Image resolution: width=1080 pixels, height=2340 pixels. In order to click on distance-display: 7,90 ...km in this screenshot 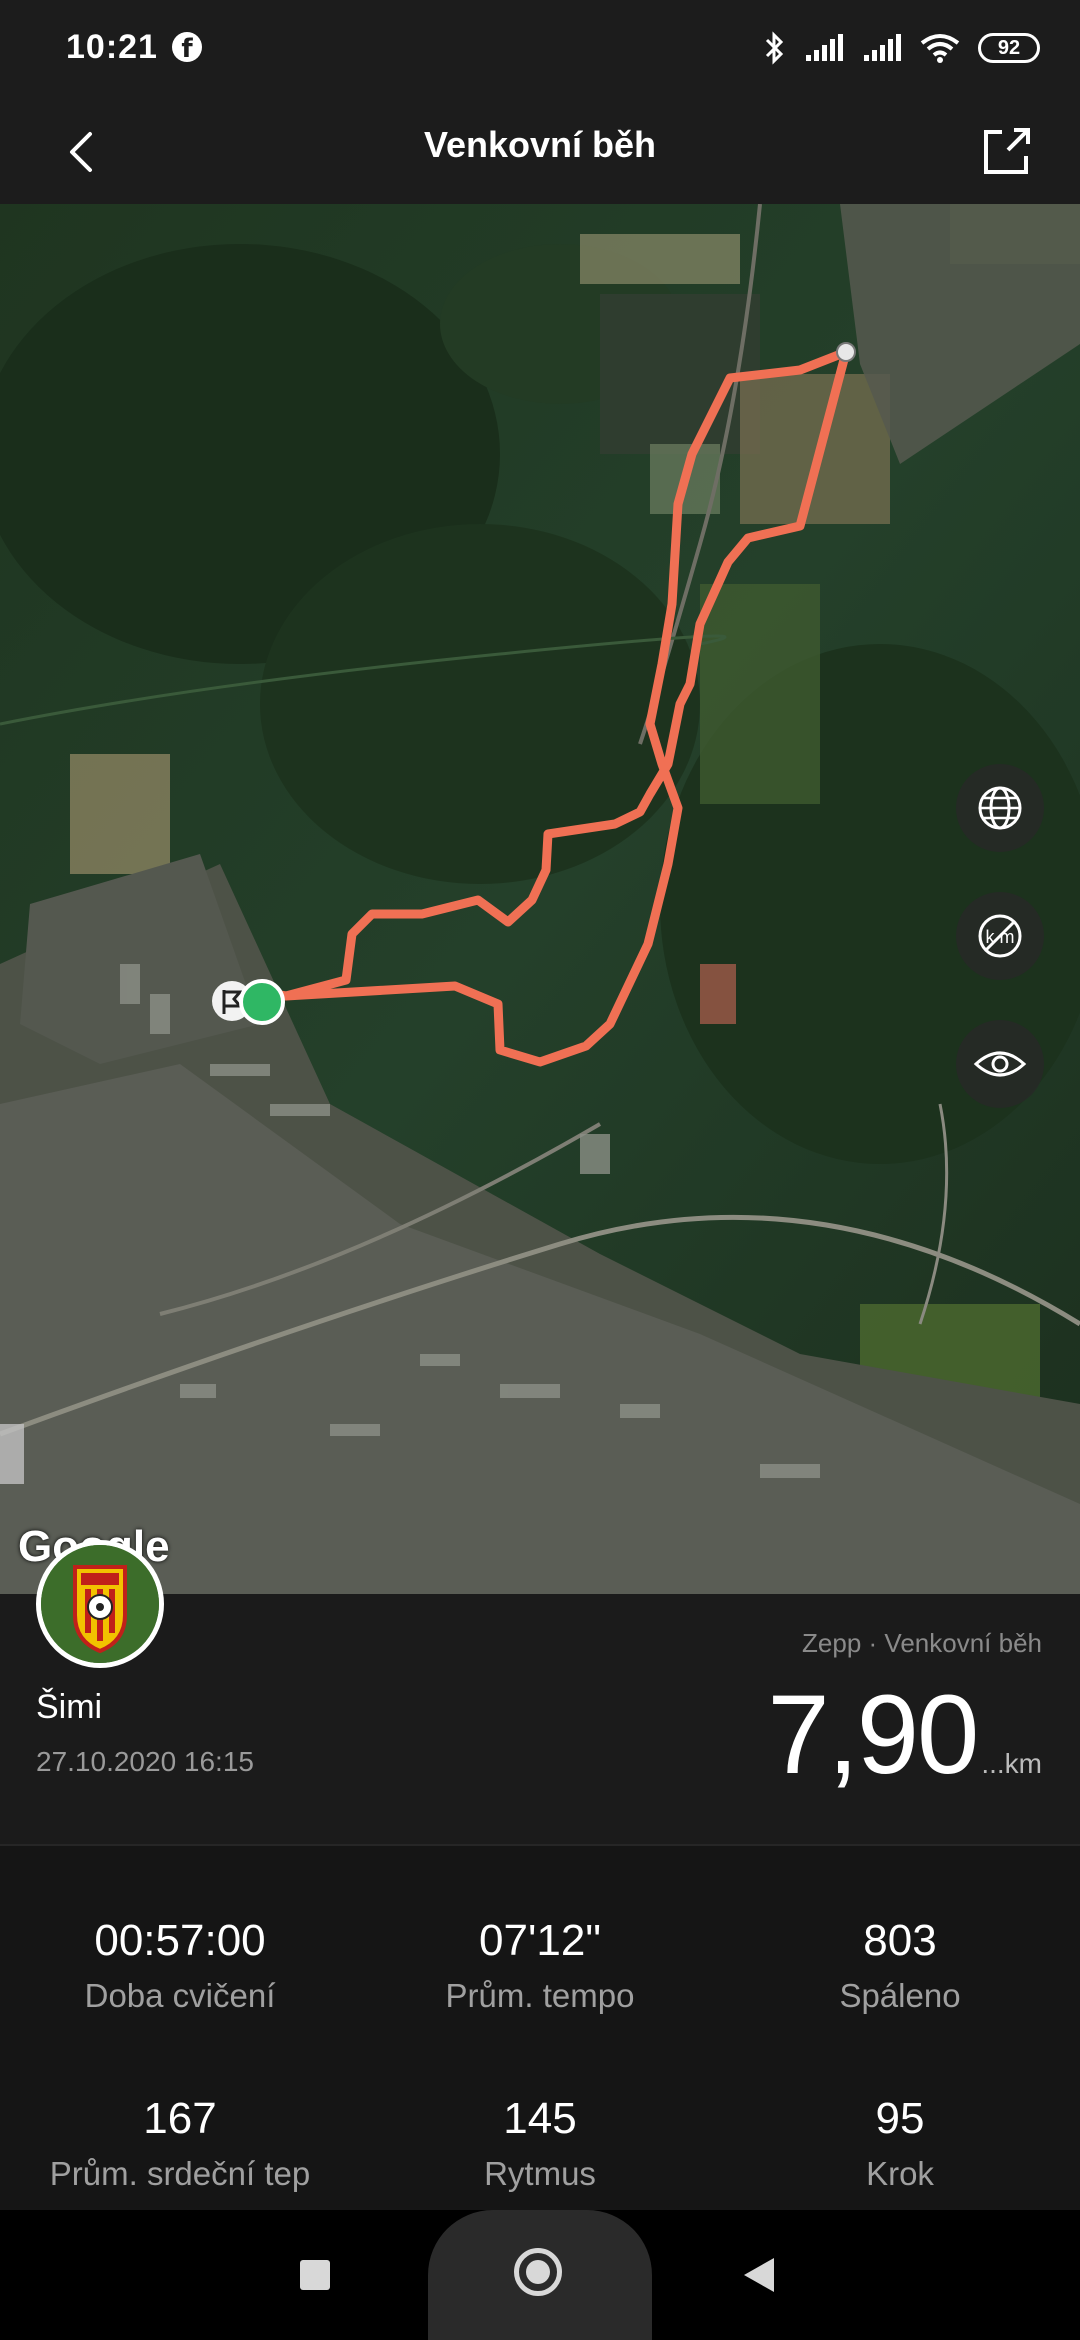, I will do `click(904, 1734)`.